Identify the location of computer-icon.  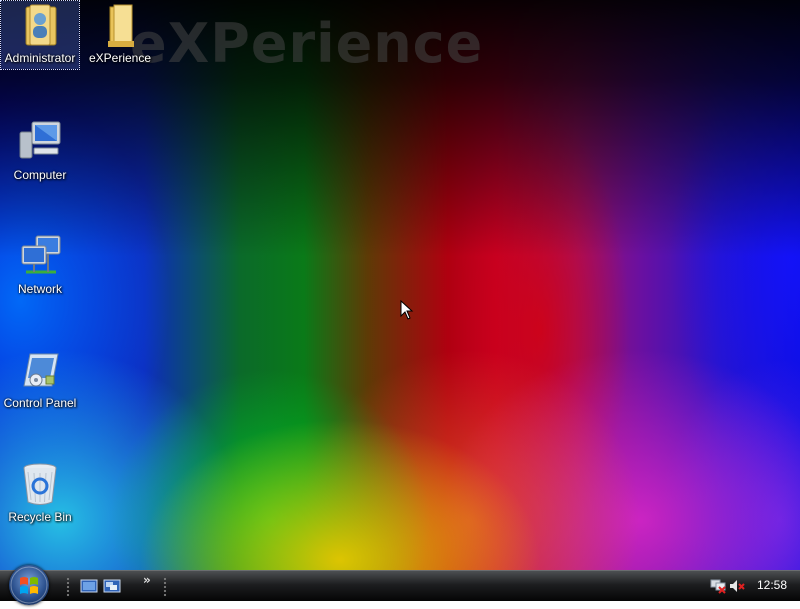
(40, 142).